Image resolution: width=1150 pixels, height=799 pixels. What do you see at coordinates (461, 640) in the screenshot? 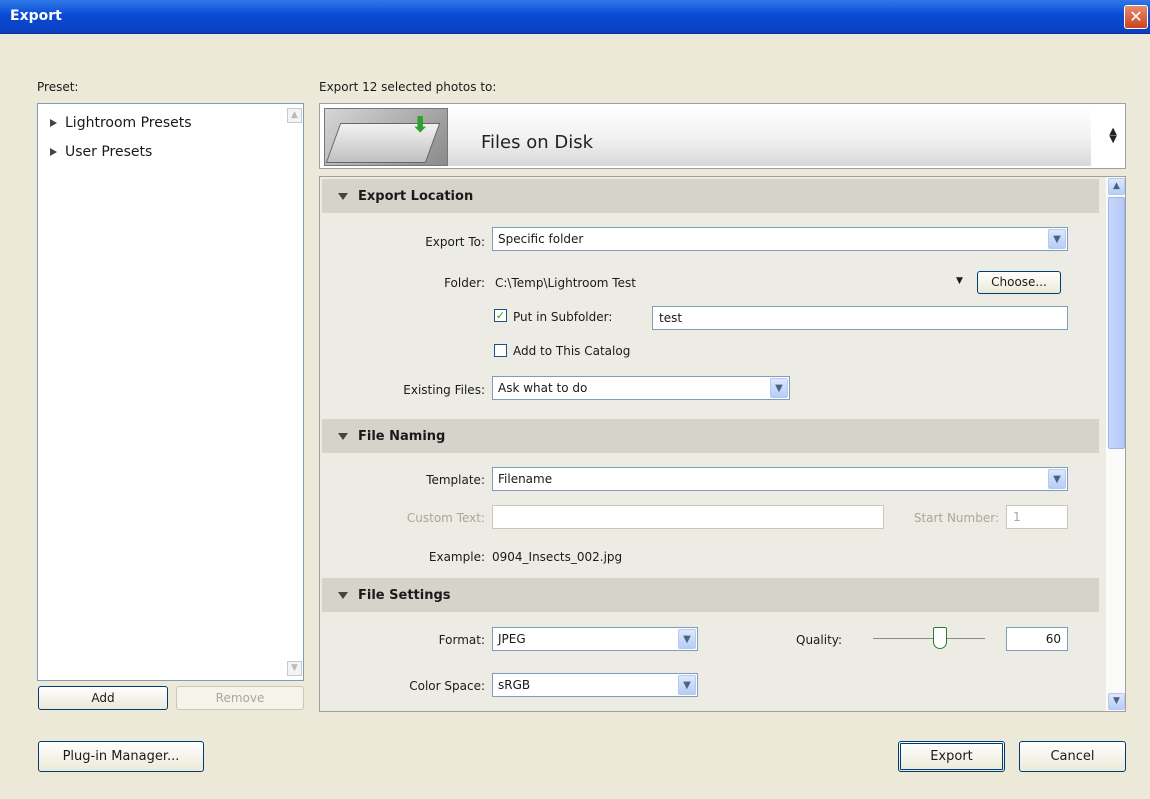
I see `format-label: Format:` at bounding box center [461, 640].